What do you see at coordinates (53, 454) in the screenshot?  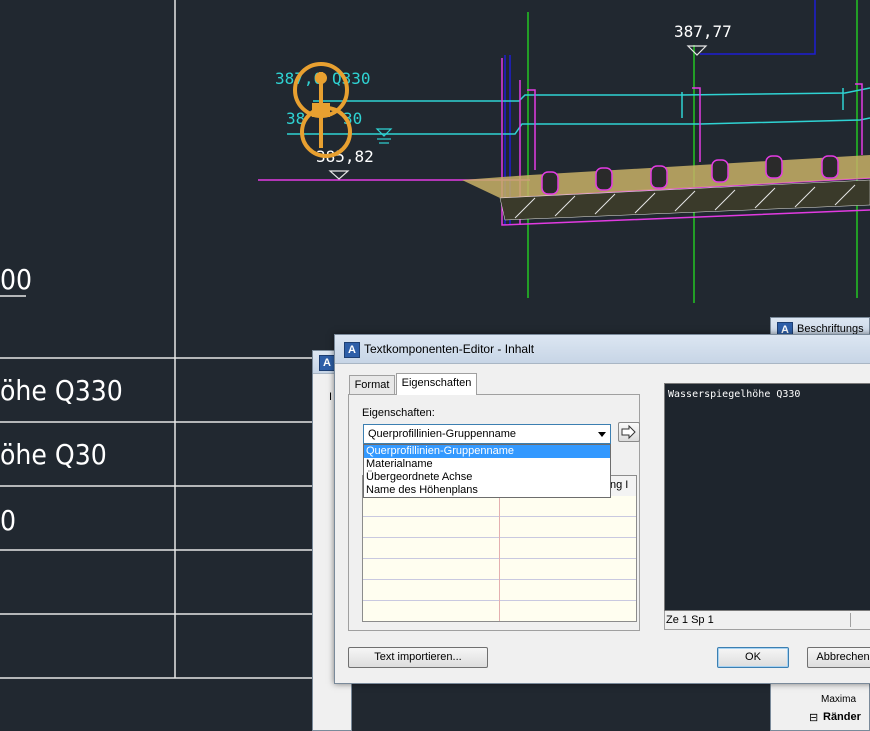 I see `table-row-q30: öhe Q30` at bounding box center [53, 454].